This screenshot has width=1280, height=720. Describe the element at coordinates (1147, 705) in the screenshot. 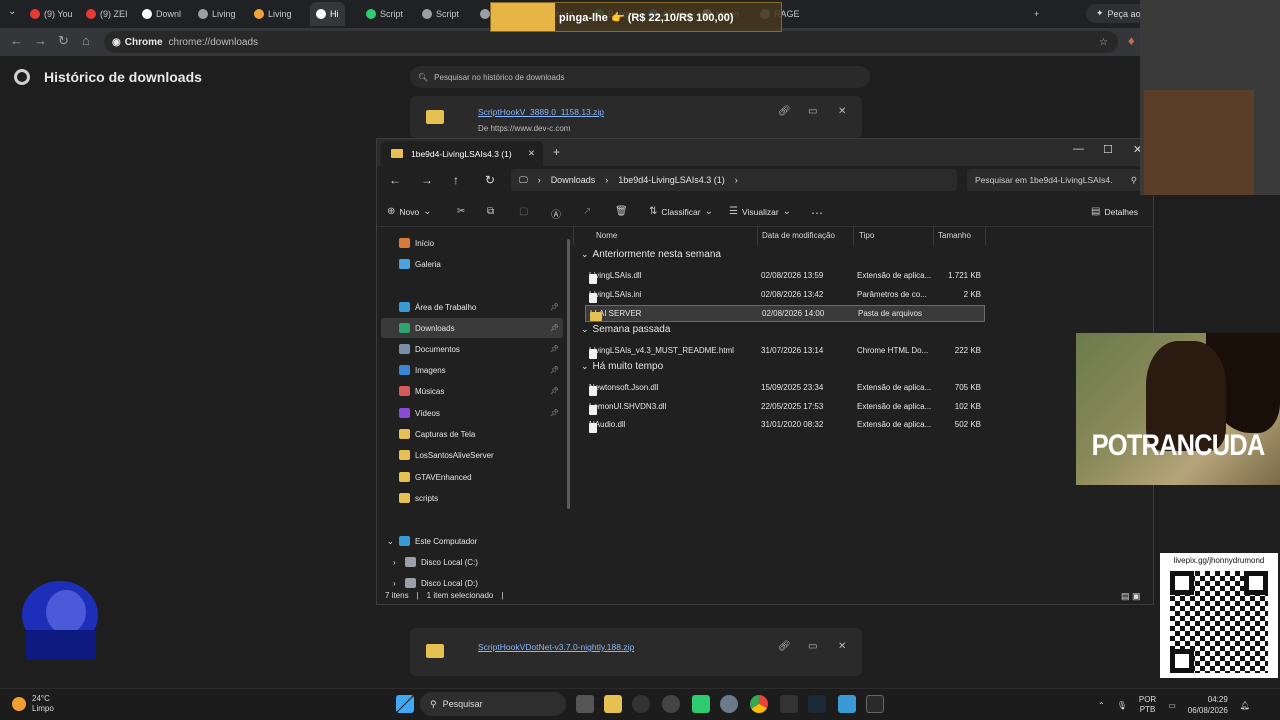

I see `language-indicator: POR PTB` at that location.